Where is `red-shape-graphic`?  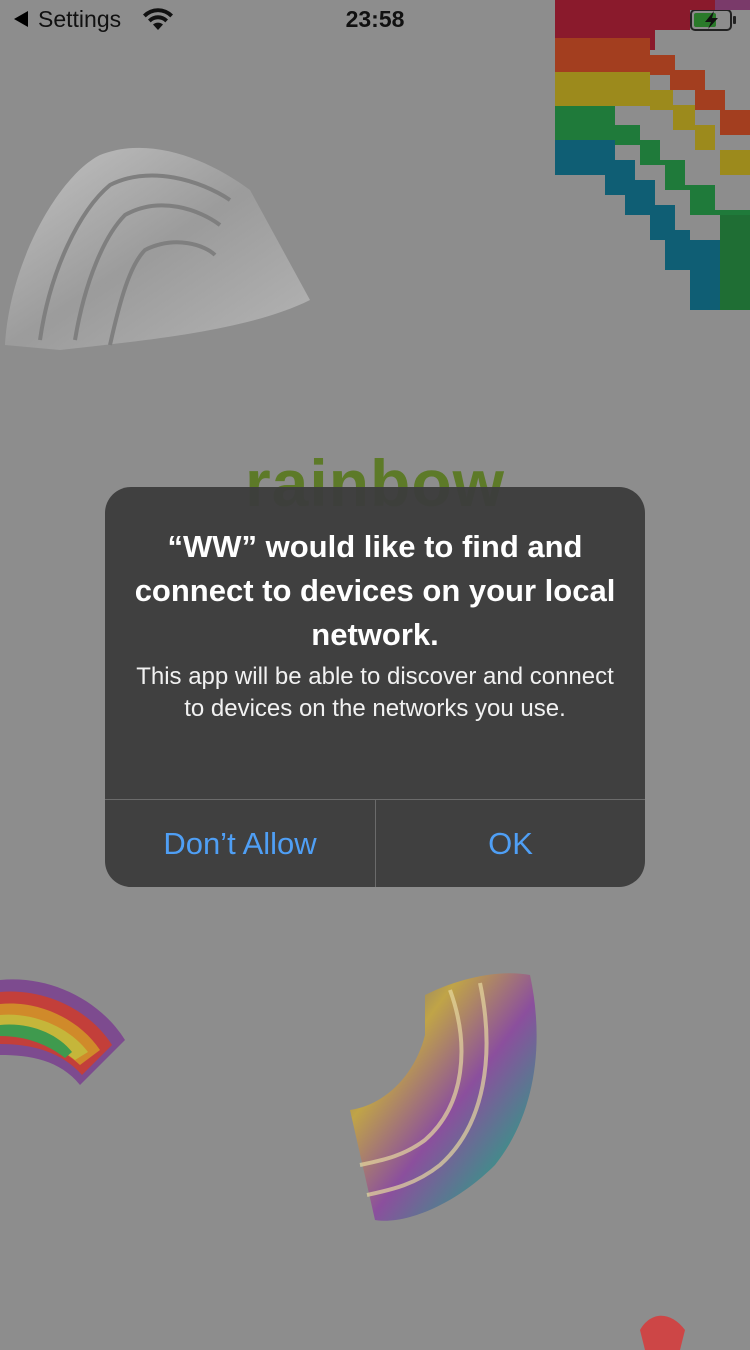
red-shape-graphic is located at coordinates (662, 1332).